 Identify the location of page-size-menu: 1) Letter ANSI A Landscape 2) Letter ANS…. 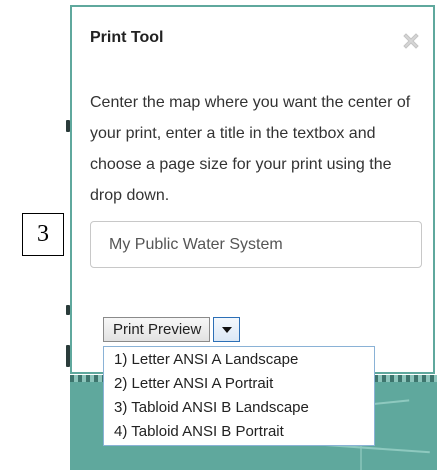
(239, 396).